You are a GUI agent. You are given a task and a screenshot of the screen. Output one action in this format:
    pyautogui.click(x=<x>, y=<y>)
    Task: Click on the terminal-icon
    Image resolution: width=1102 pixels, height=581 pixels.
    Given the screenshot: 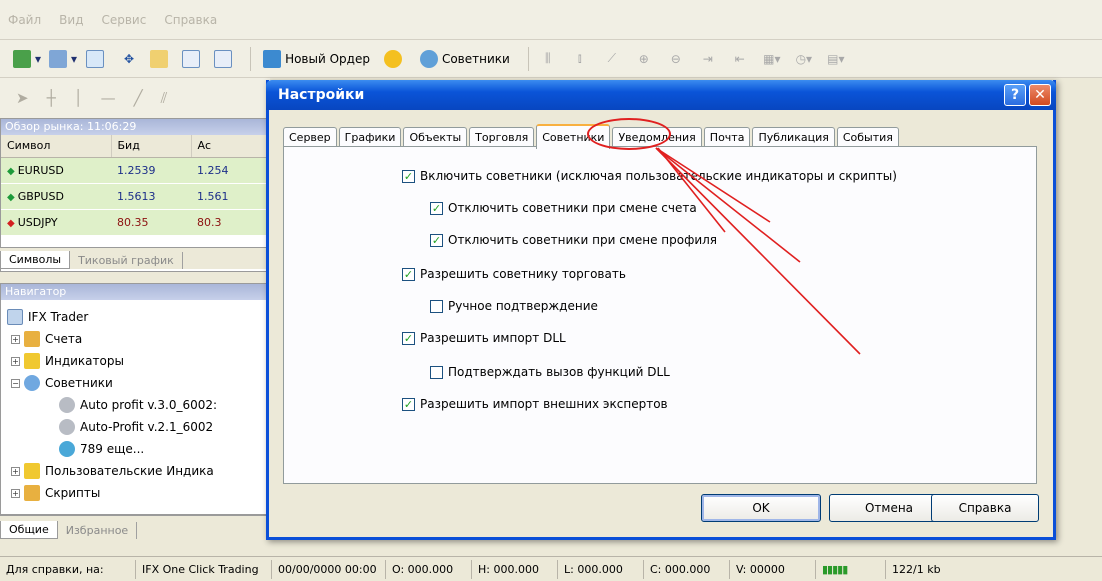 What is the action you would take?
    pyautogui.click(x=191, y=58)
    